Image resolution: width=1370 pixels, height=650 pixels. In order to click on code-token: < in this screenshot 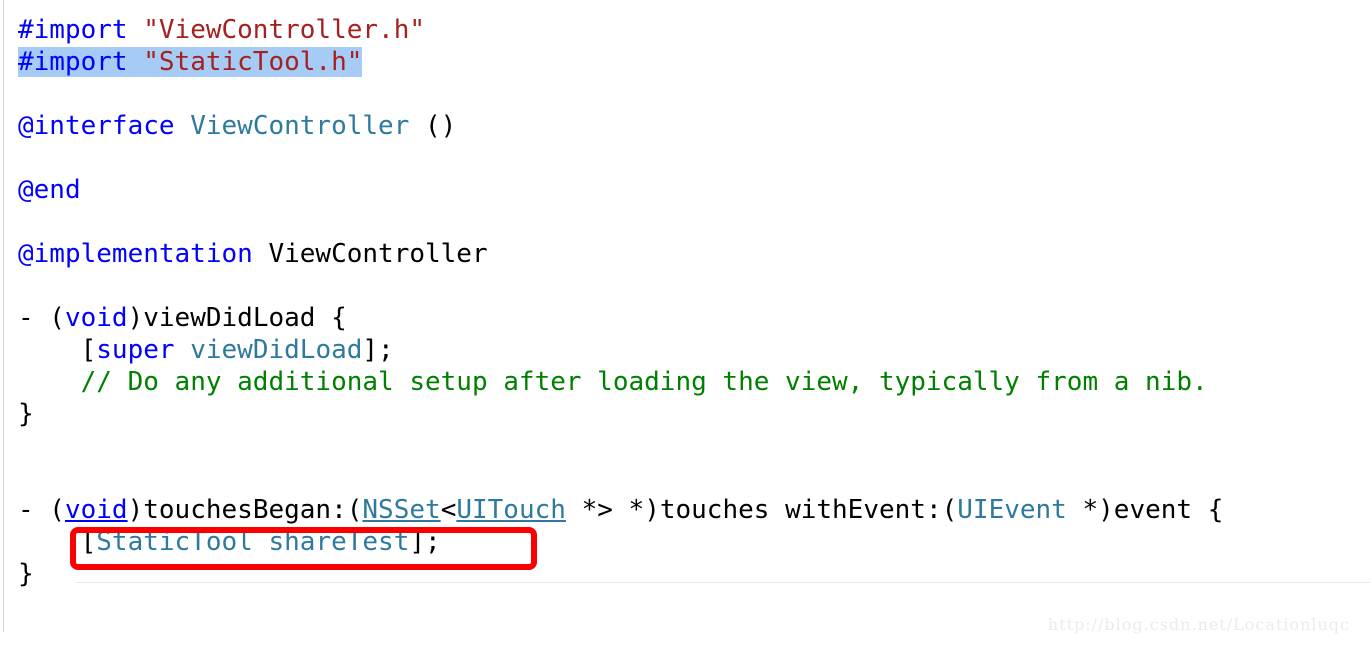, I will do `click(448, 510)`.